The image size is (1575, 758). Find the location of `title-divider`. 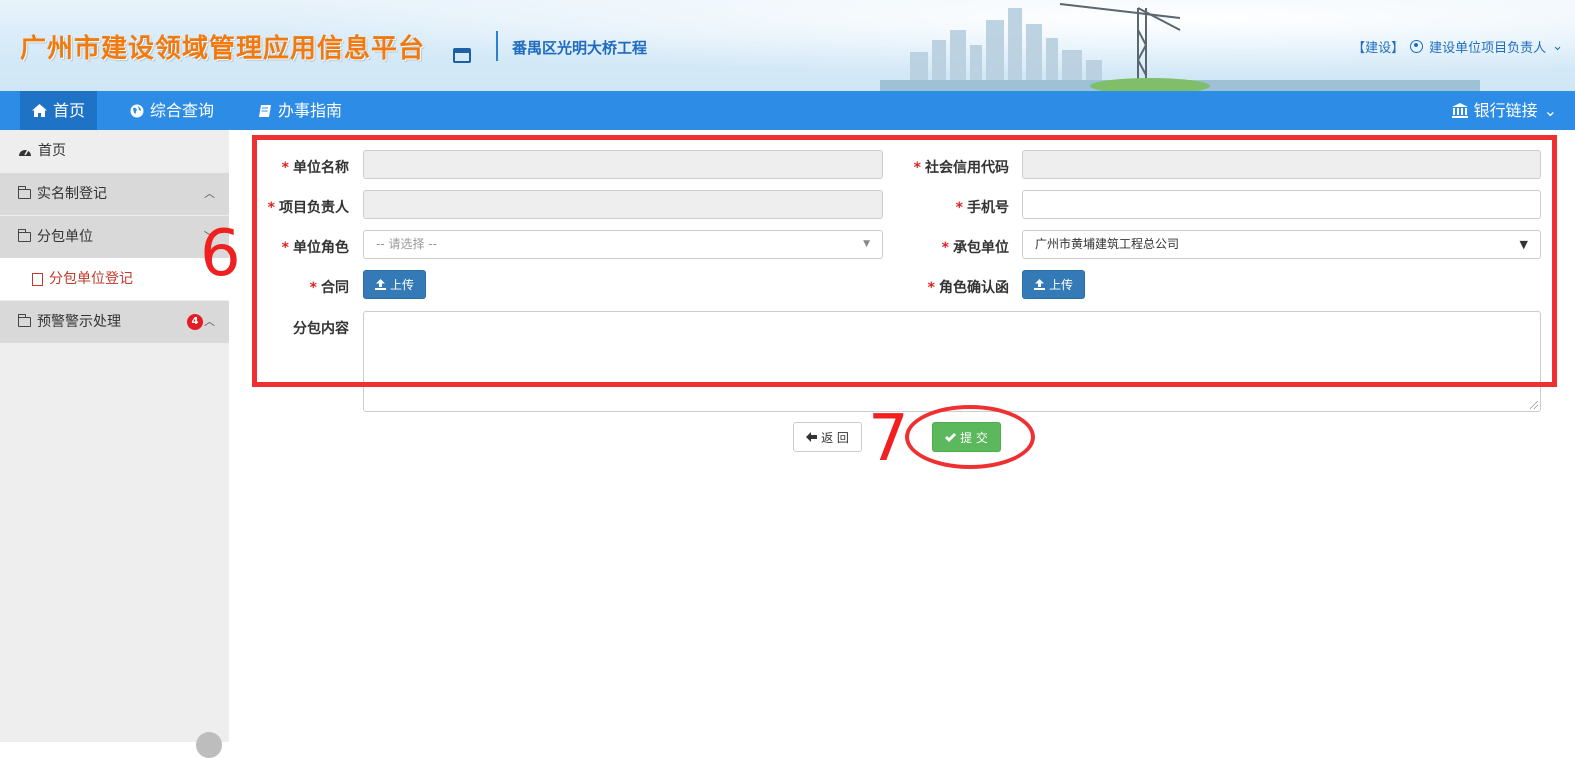

title-divider is located at coordinates (497, 46).